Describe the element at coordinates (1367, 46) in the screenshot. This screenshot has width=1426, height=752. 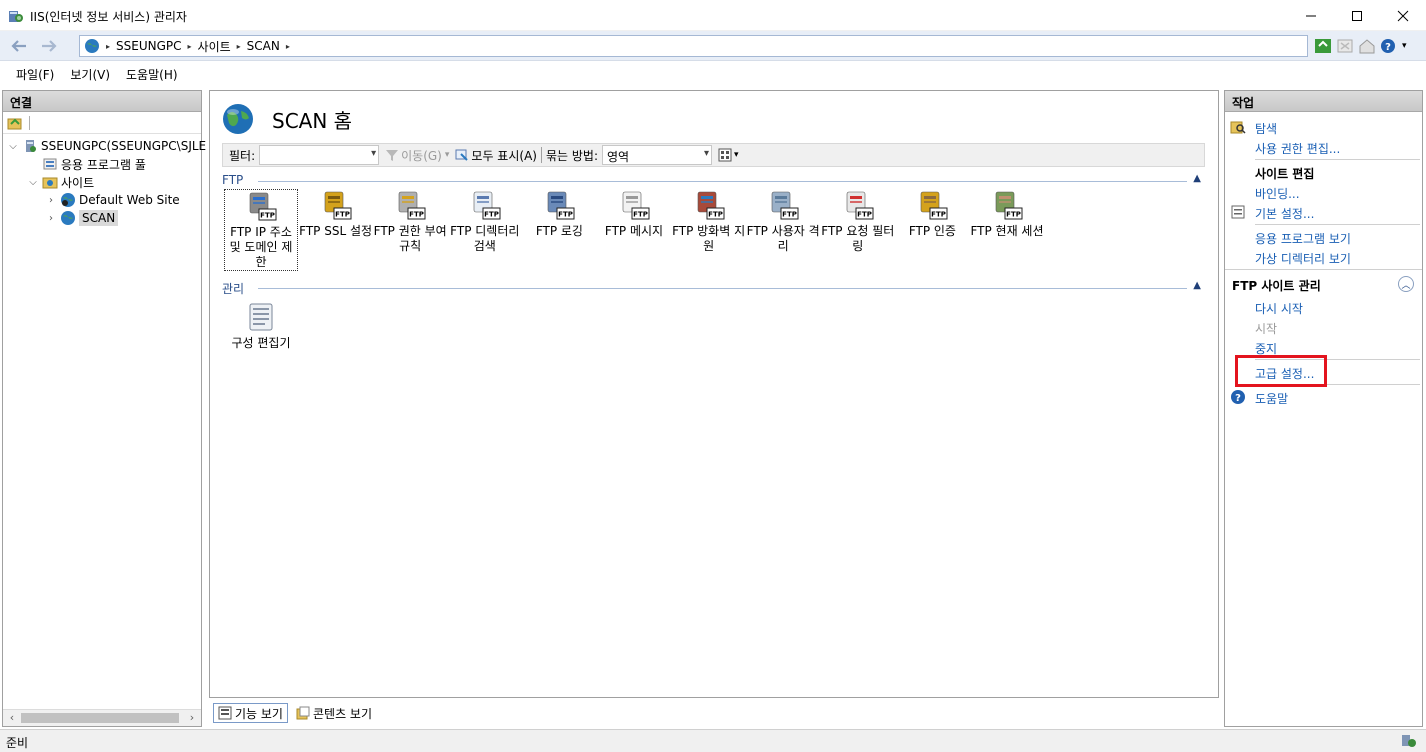
I see `home-icon` at that location.